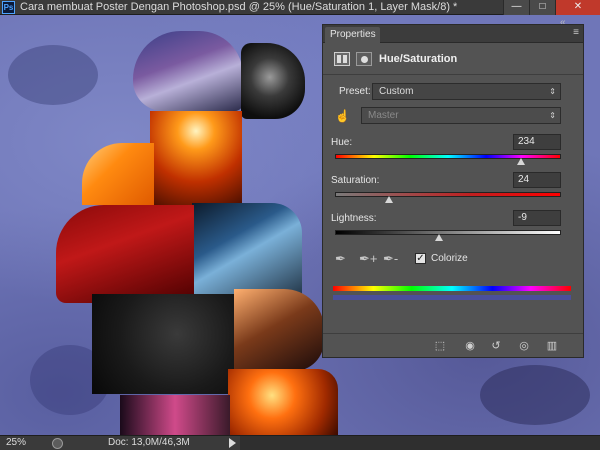  What do you see at coordinates (496, 346) in the screenshot?
I see `reset-icon: ↺` at bounding box center [496, 346].